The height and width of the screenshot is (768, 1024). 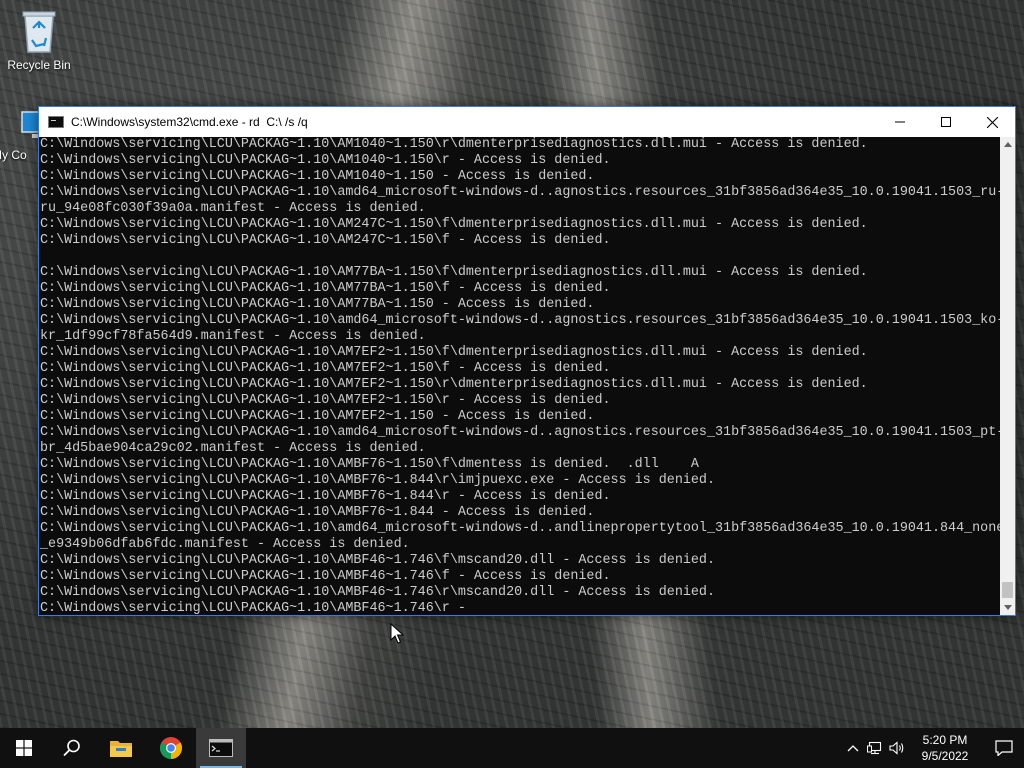 I want to click on scrollbar-thumb, so click(x=1007, y=590).